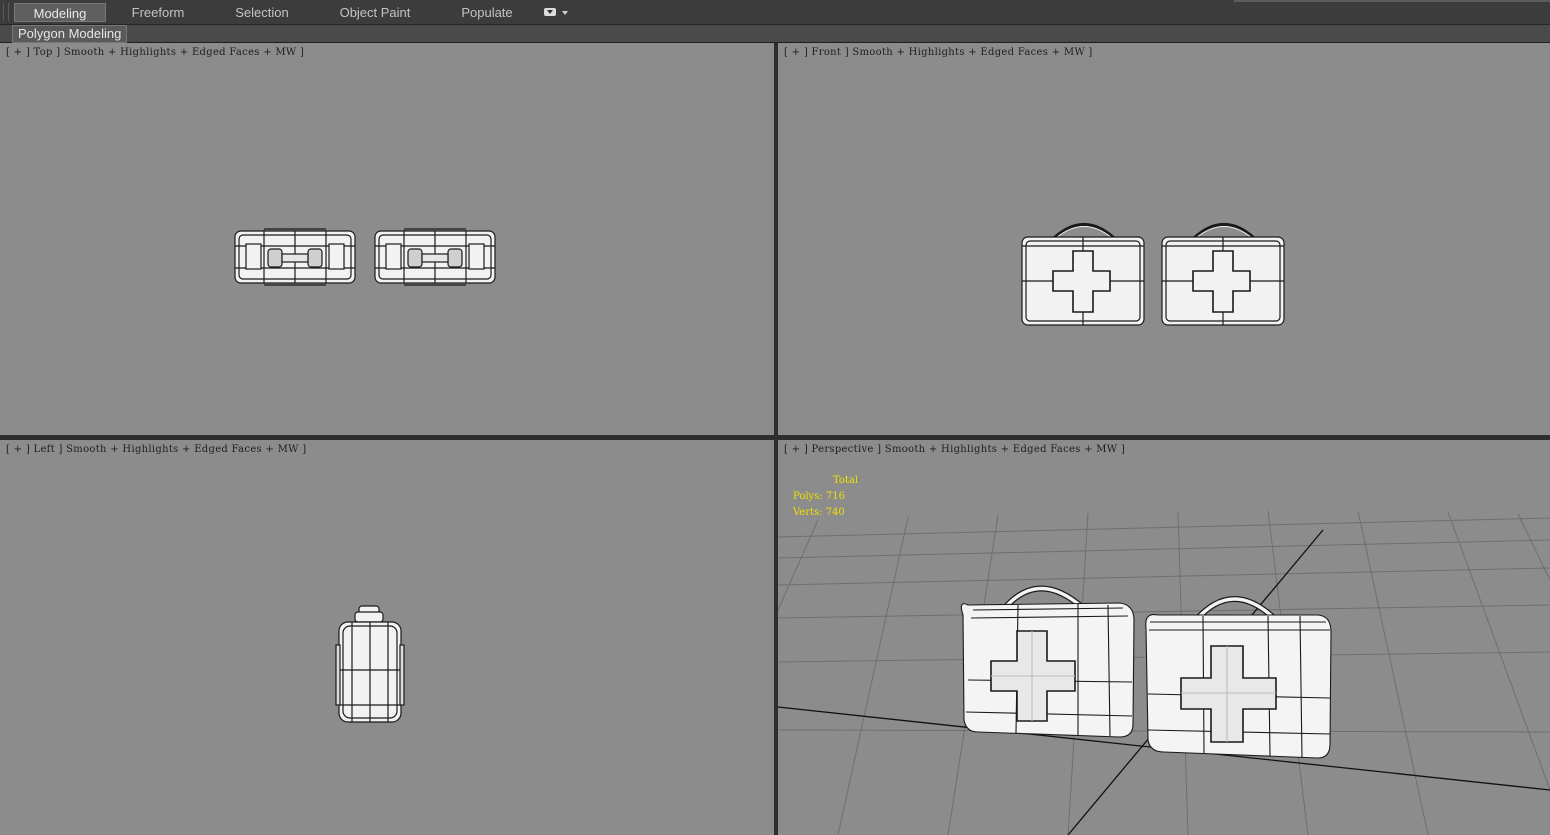  I want to click on left-view-model, so click(370, 664).